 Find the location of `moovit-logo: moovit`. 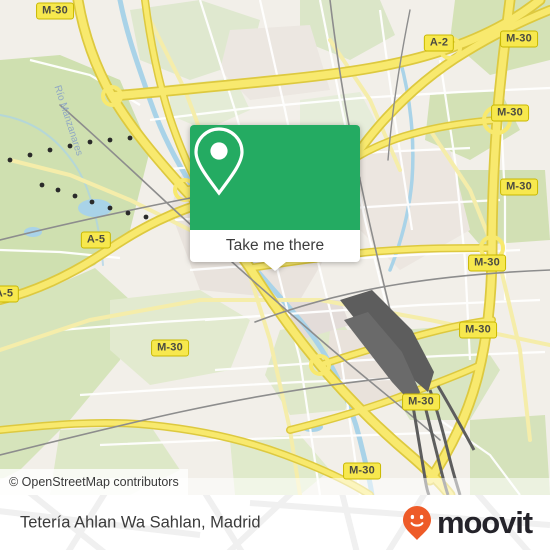

moovit-logo: moovit is located at coordinates (467, 523).